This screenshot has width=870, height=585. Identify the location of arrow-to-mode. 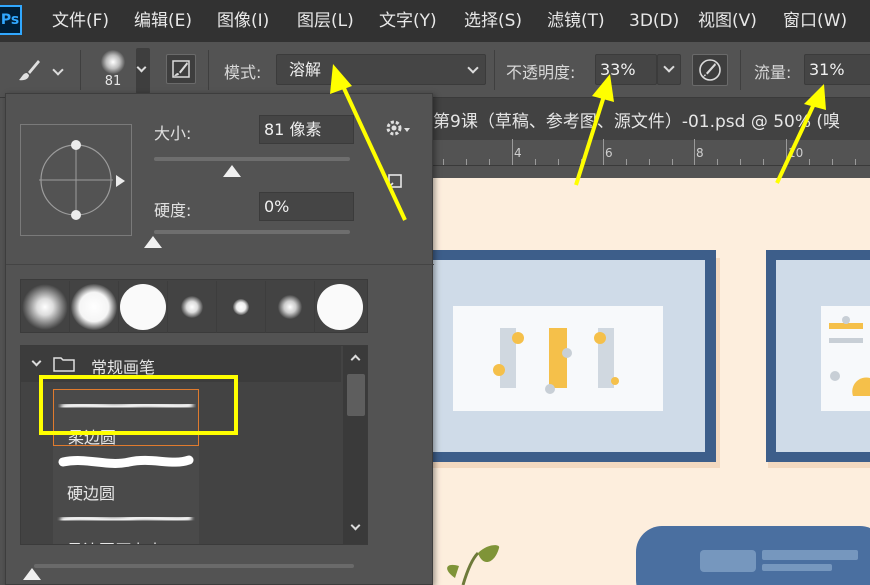
(368, 142).